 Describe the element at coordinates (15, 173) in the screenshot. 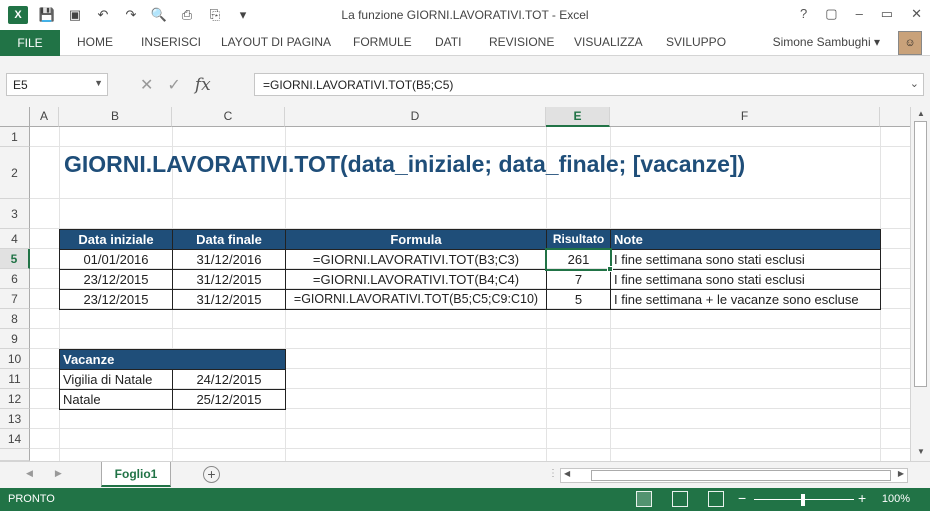

I see `row-header-2: 2` at that location.